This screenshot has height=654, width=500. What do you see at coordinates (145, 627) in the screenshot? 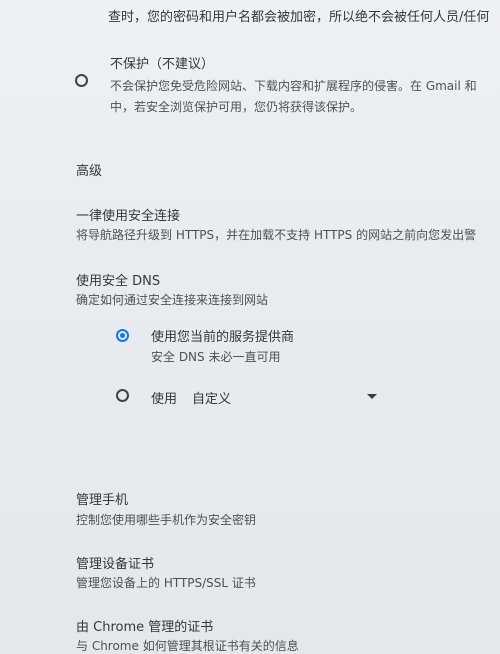
I see `chrome-certs-title: 由 Chrome 管理的证书` at bounding box center [145, 627].